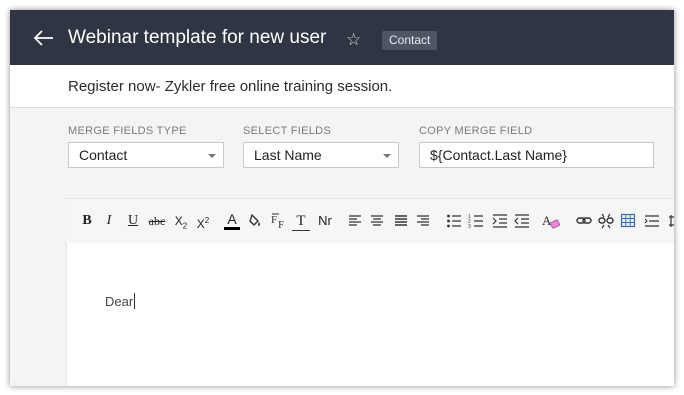 This screenshot has width=684, height=395. What do you see at coordinates (200, 224) in the screenshot?
I see `superscript-base: X` at bounding box center [200, 224].